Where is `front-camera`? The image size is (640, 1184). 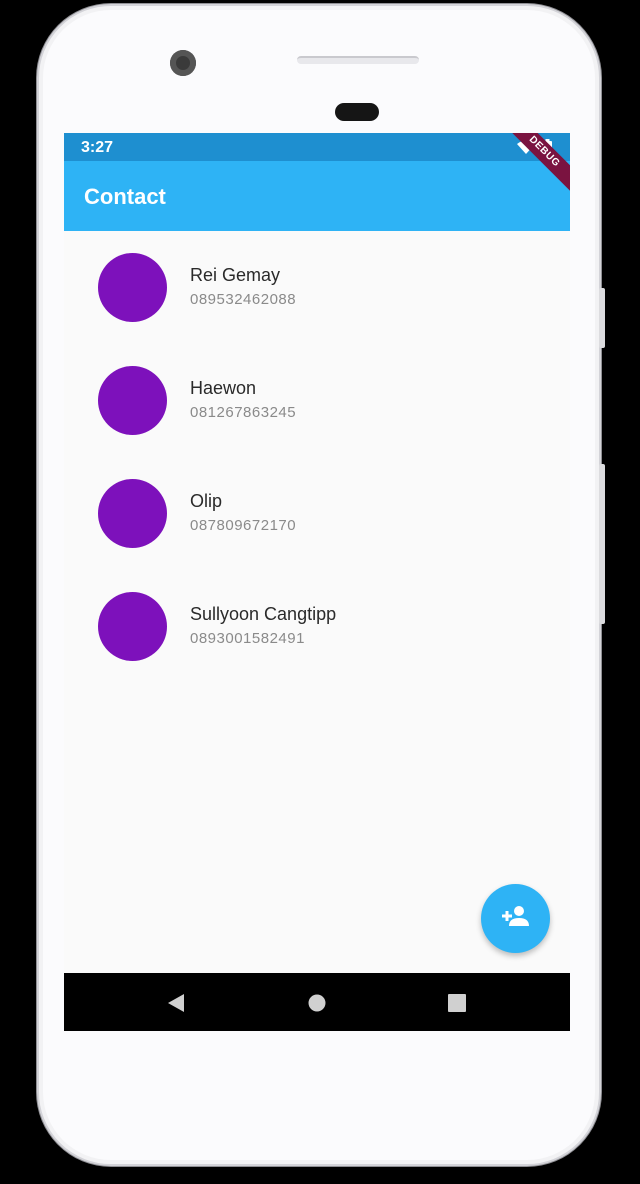 front-camera is located at coordinates (183, 63).